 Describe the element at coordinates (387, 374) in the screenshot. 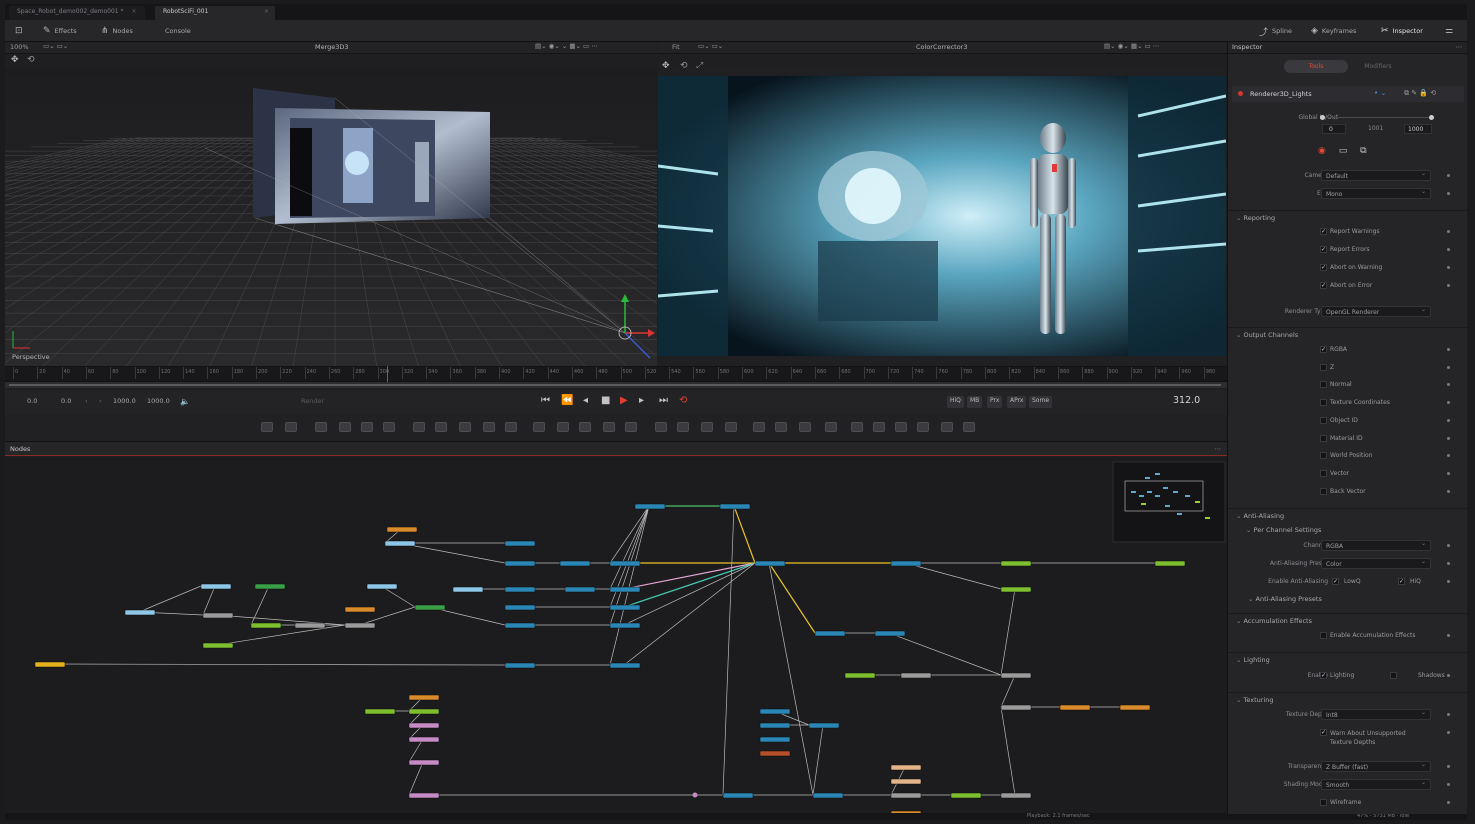

I see `playhead` at that location.